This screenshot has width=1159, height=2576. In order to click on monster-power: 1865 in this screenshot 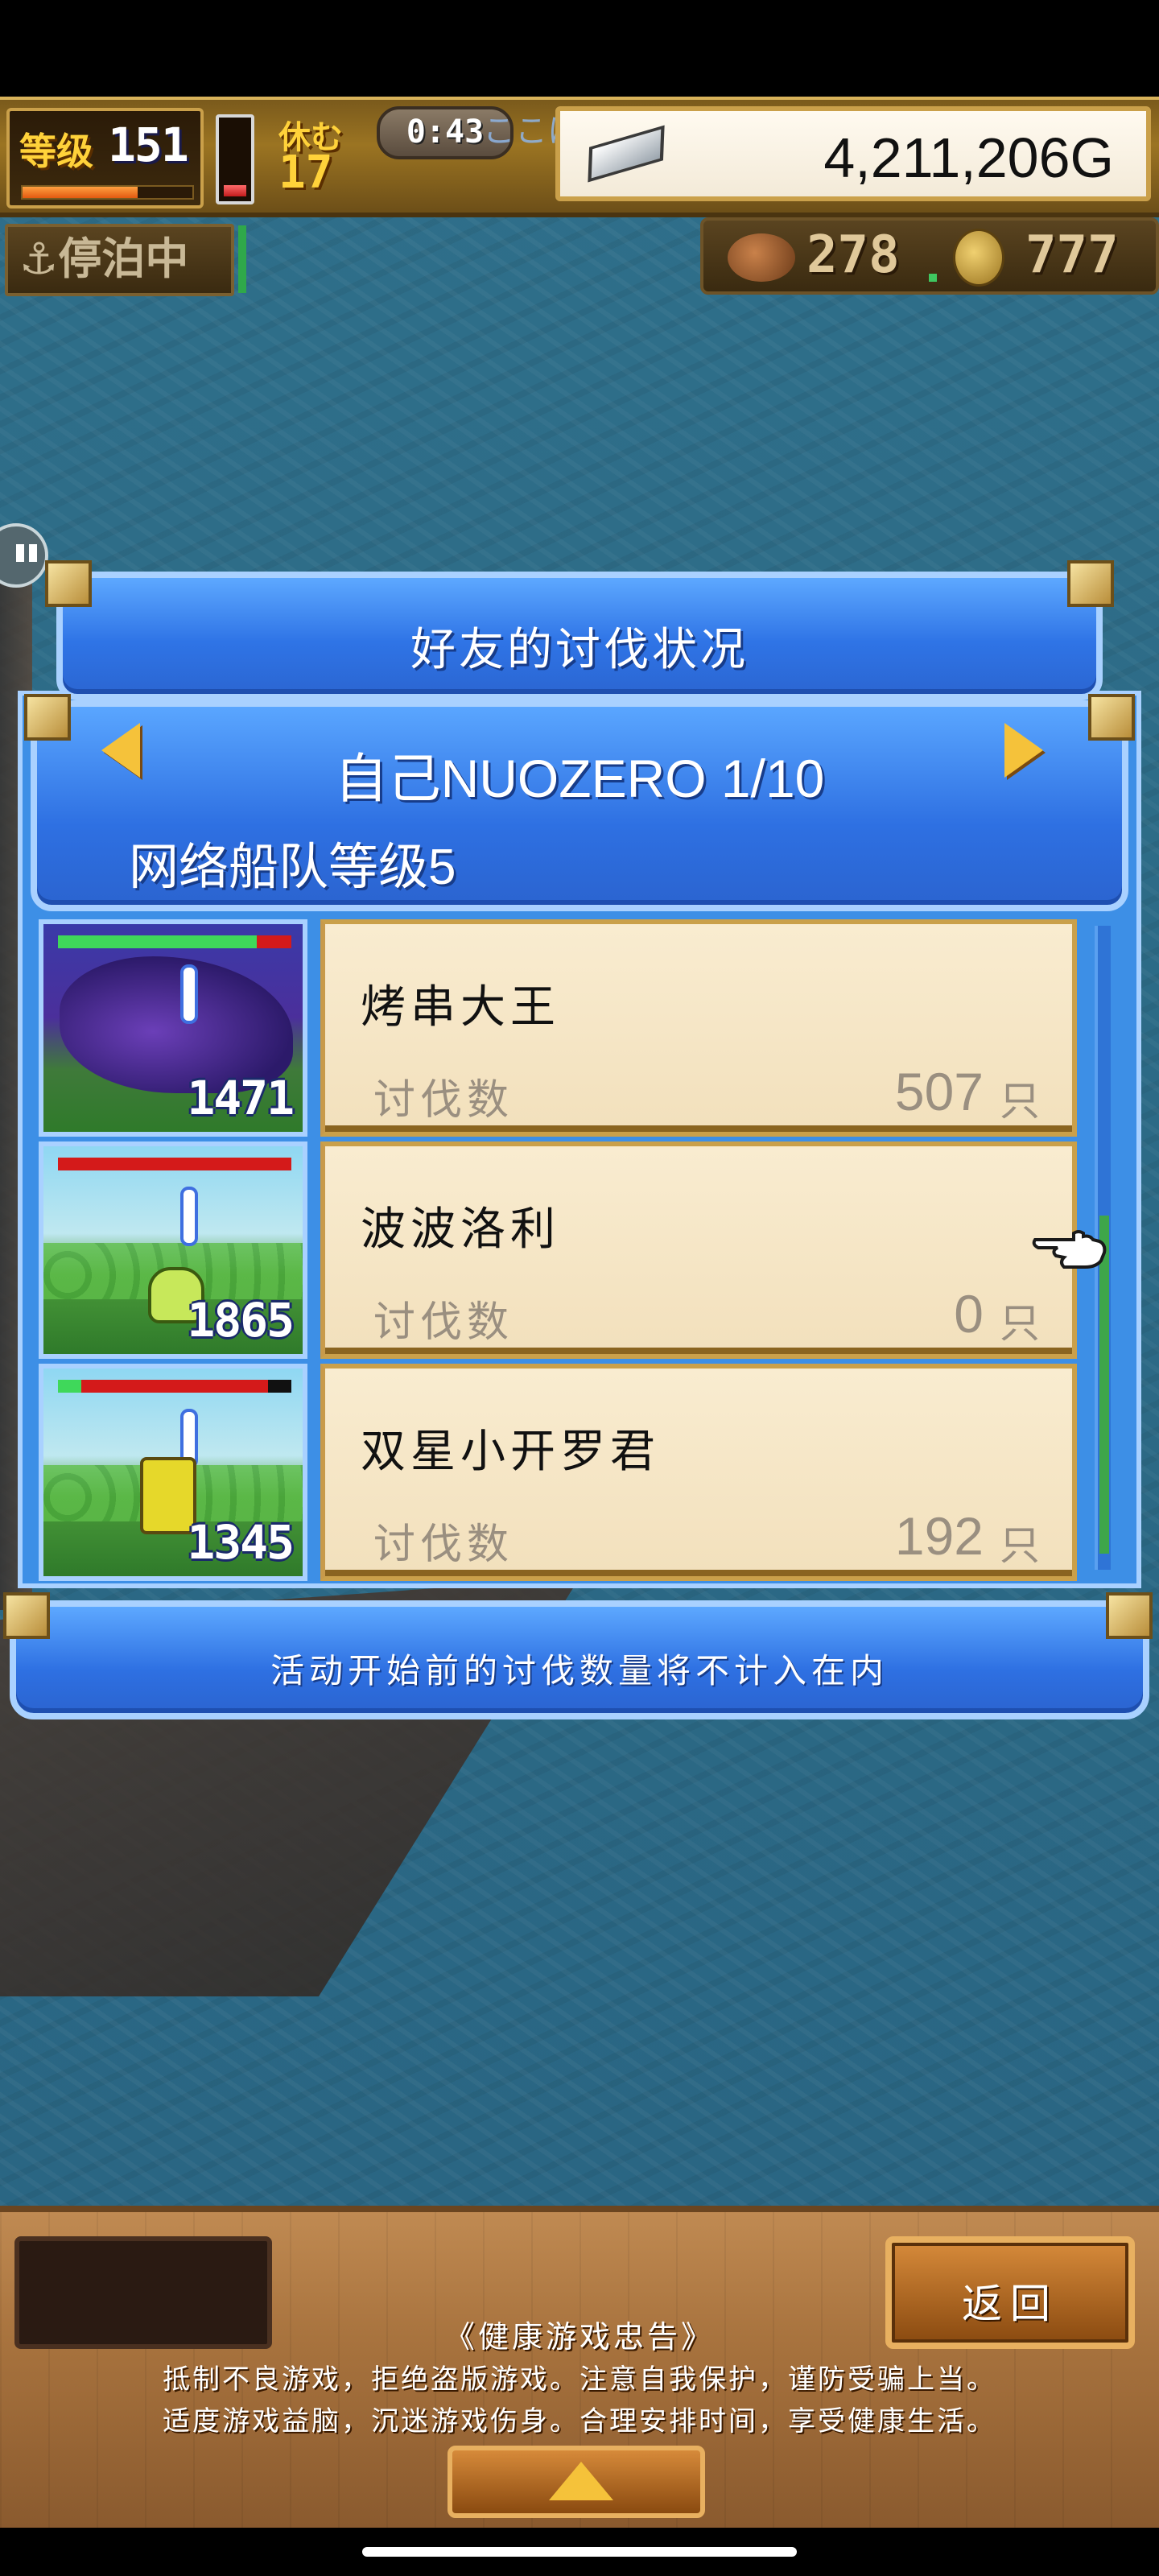, I will do `click(241, 1320)`.